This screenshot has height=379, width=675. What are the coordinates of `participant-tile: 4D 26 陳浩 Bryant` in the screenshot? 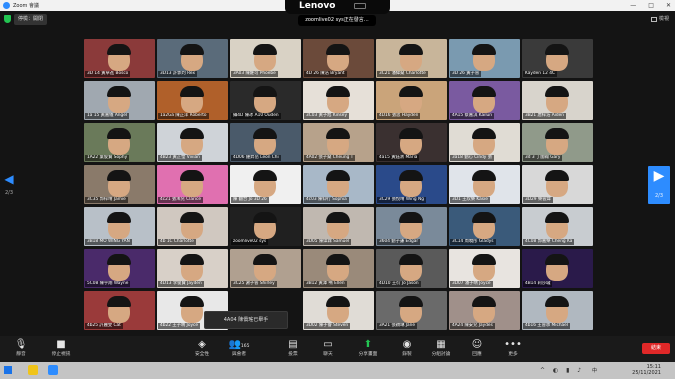 It's located at (338, 58).